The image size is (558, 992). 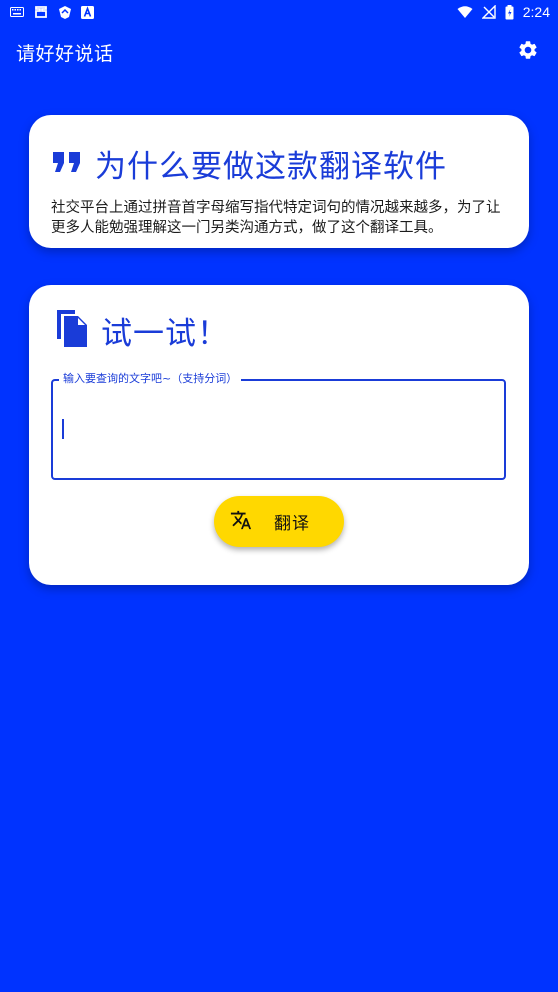 What do you see at coordinates (488, 12) in the screenshot?
I see `no-signal-icon` at bounding box center [488, 12].